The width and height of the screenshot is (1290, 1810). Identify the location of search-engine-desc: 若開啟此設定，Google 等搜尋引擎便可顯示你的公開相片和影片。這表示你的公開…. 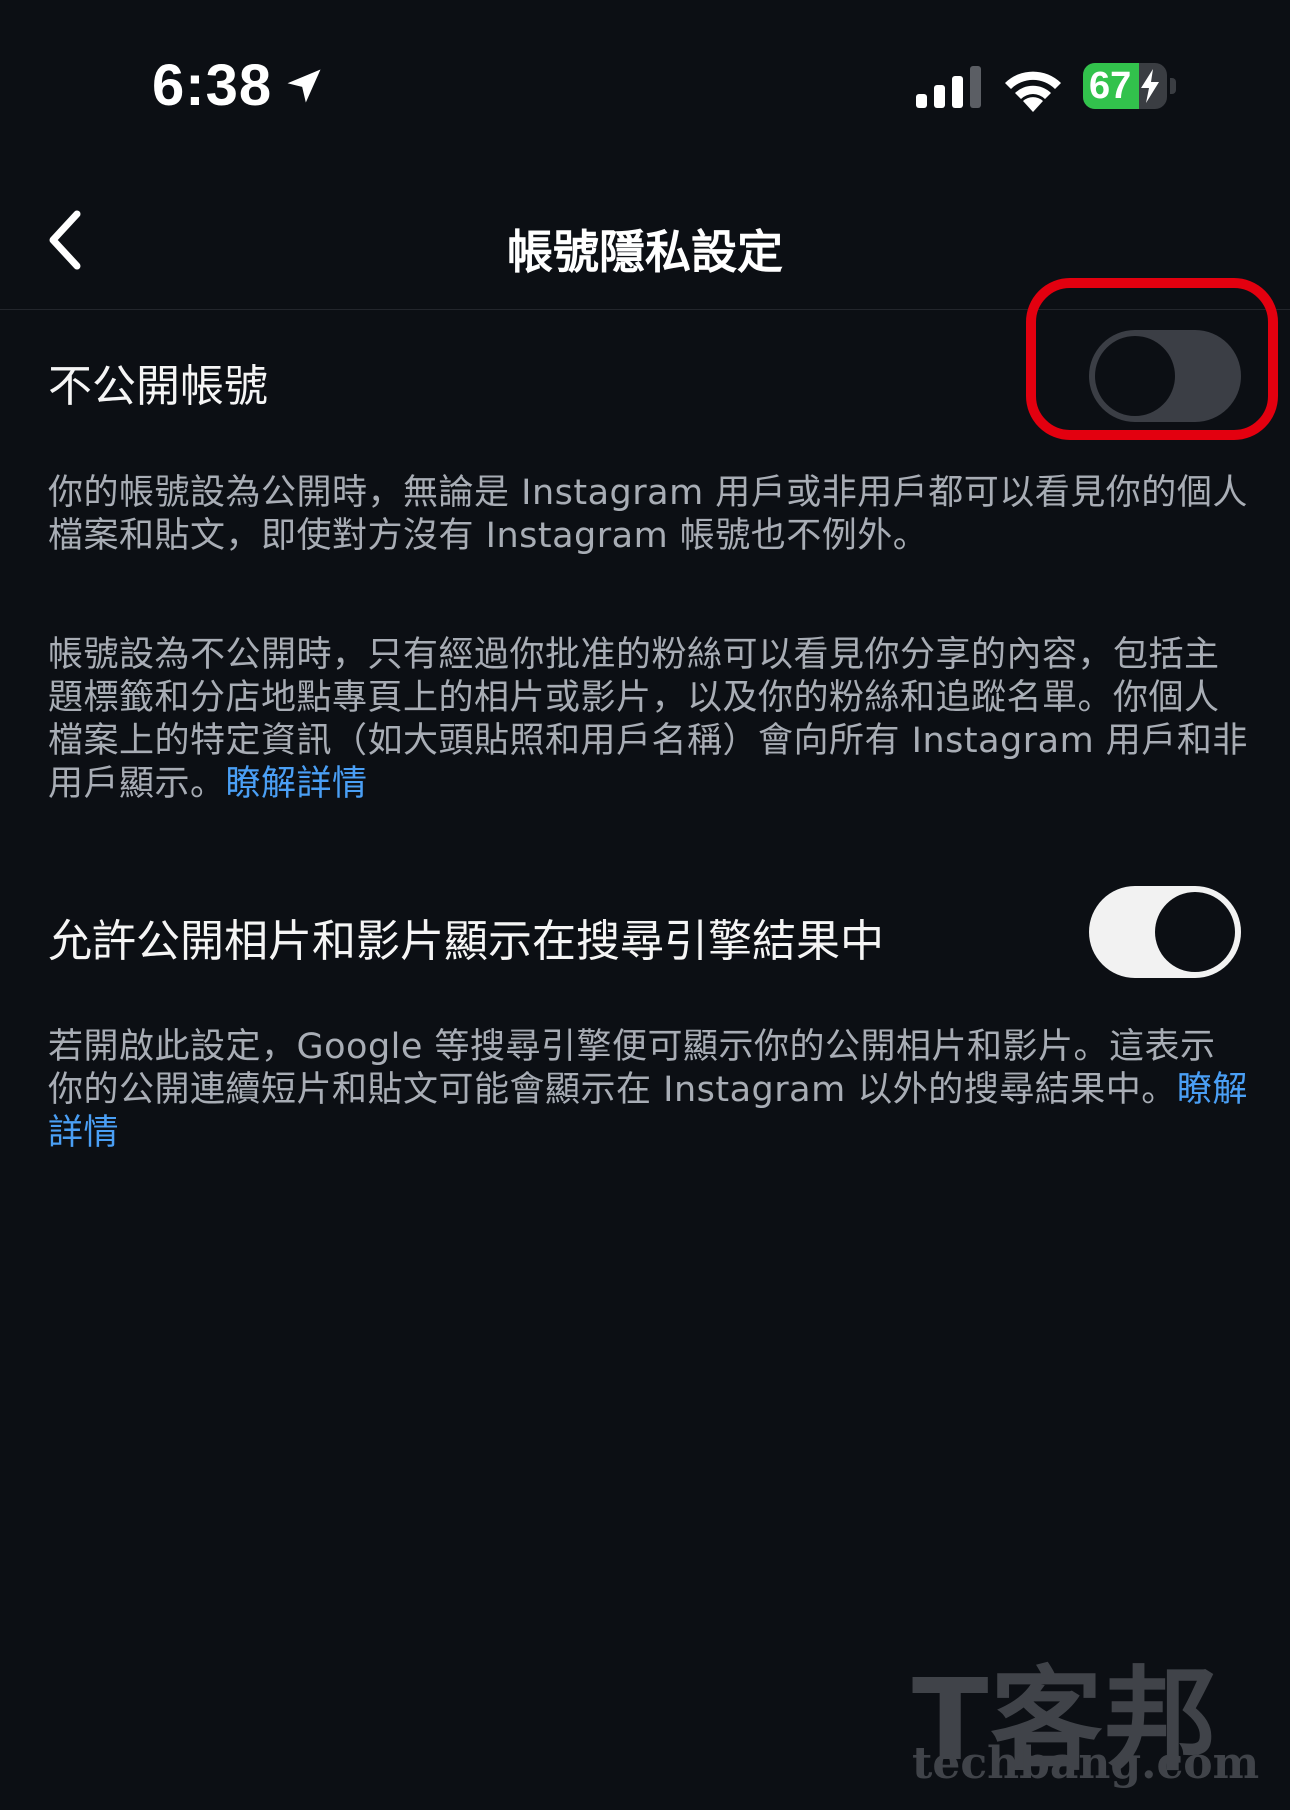
(648, 1090).